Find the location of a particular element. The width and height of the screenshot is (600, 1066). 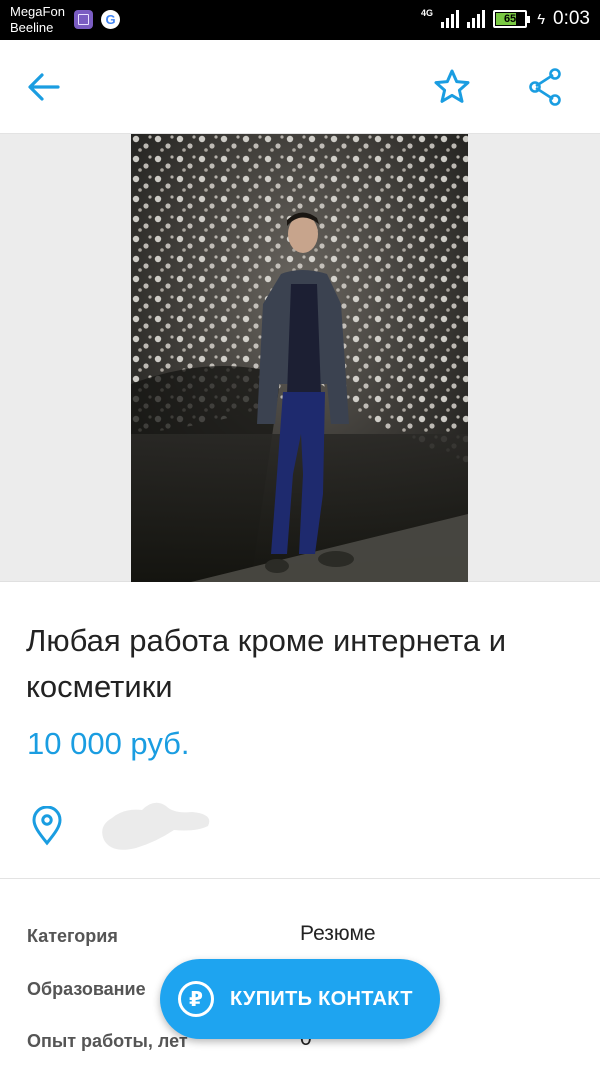

param-value-category: Резюме is located at coordinates (338, 933).